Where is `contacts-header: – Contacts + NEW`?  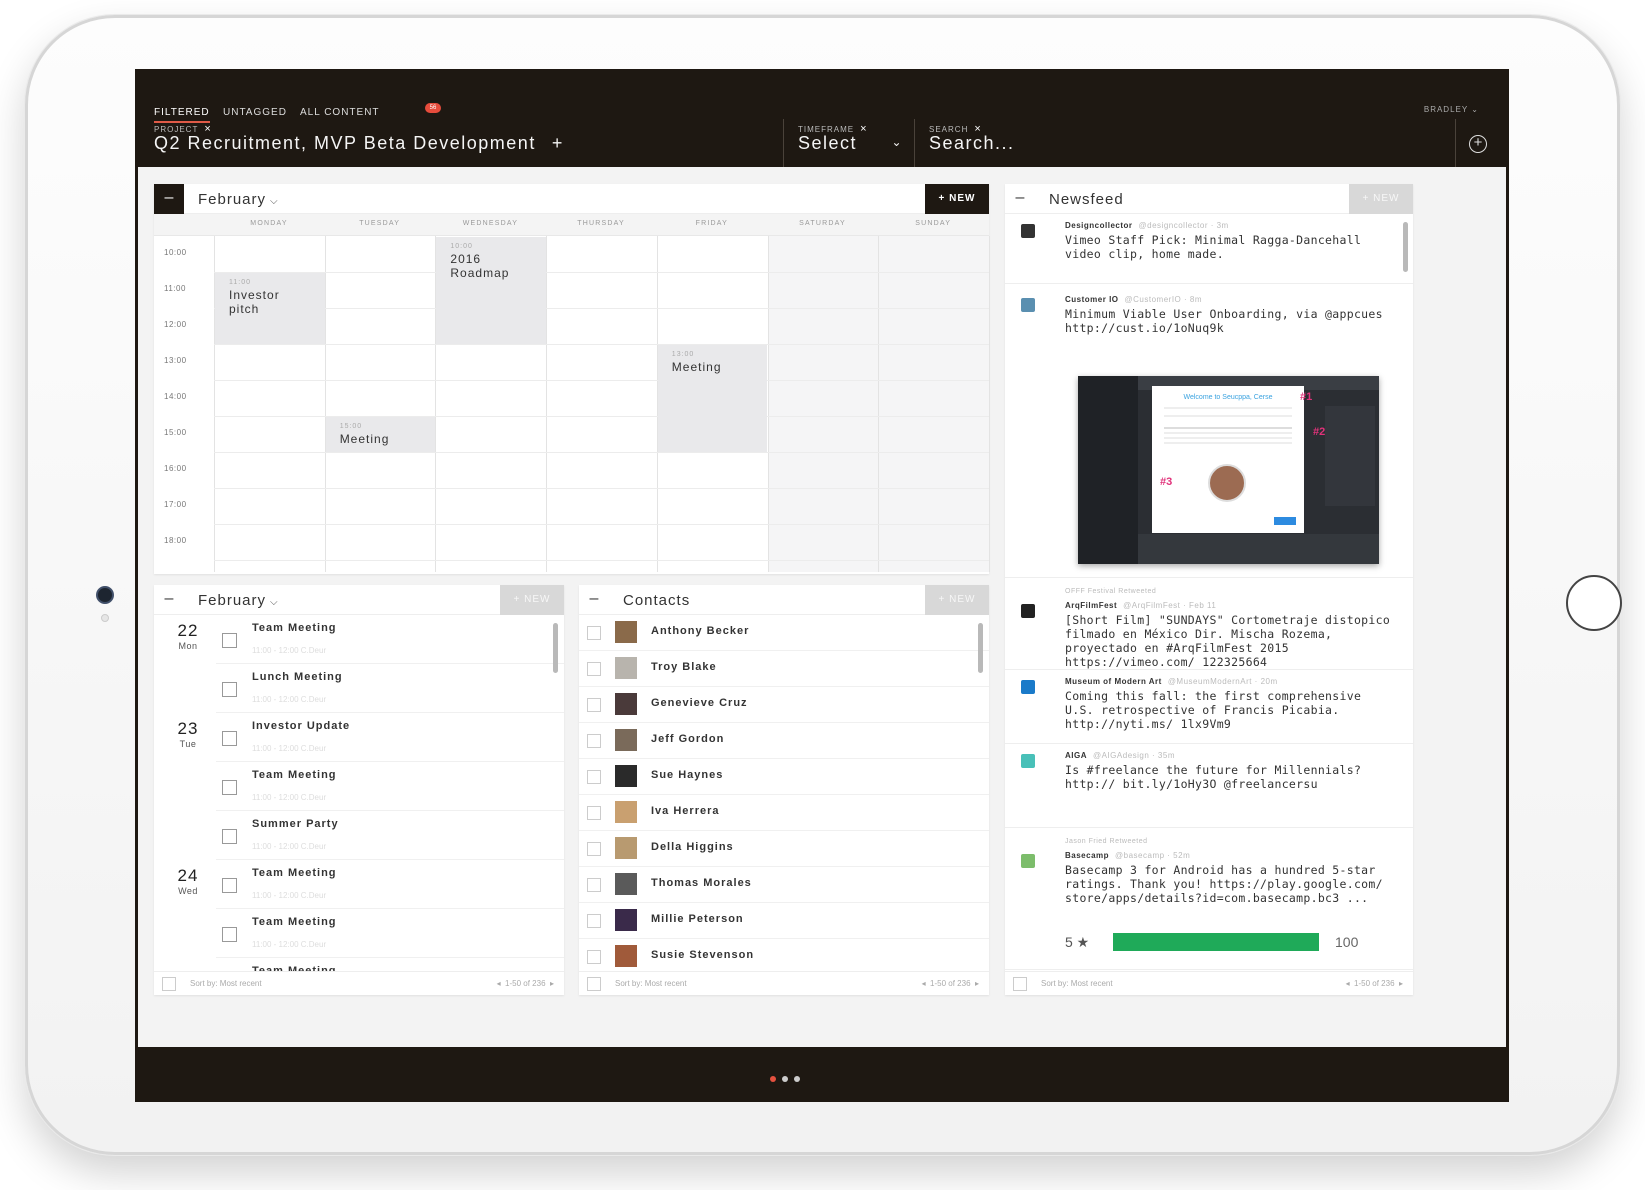
contacts-header: – Contacts + NEW is located at coordinates (784, 600).